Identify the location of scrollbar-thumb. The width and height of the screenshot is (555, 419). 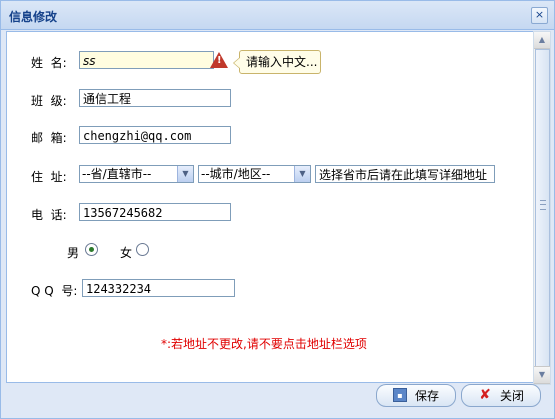
(542, 208).